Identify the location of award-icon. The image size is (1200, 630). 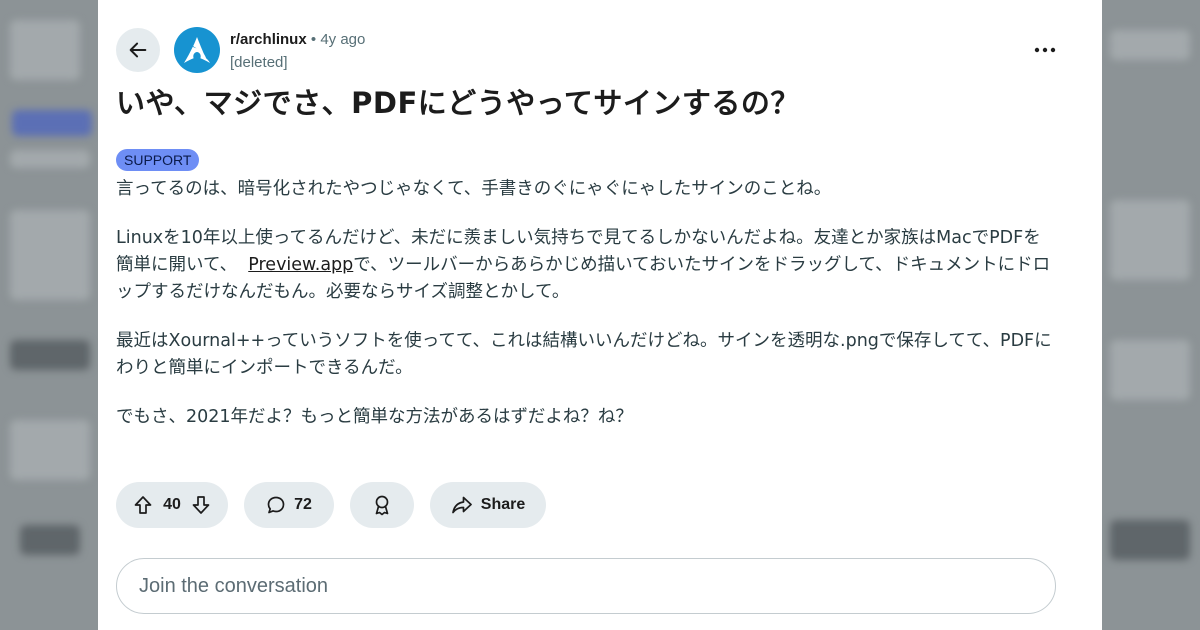
(382, 505).